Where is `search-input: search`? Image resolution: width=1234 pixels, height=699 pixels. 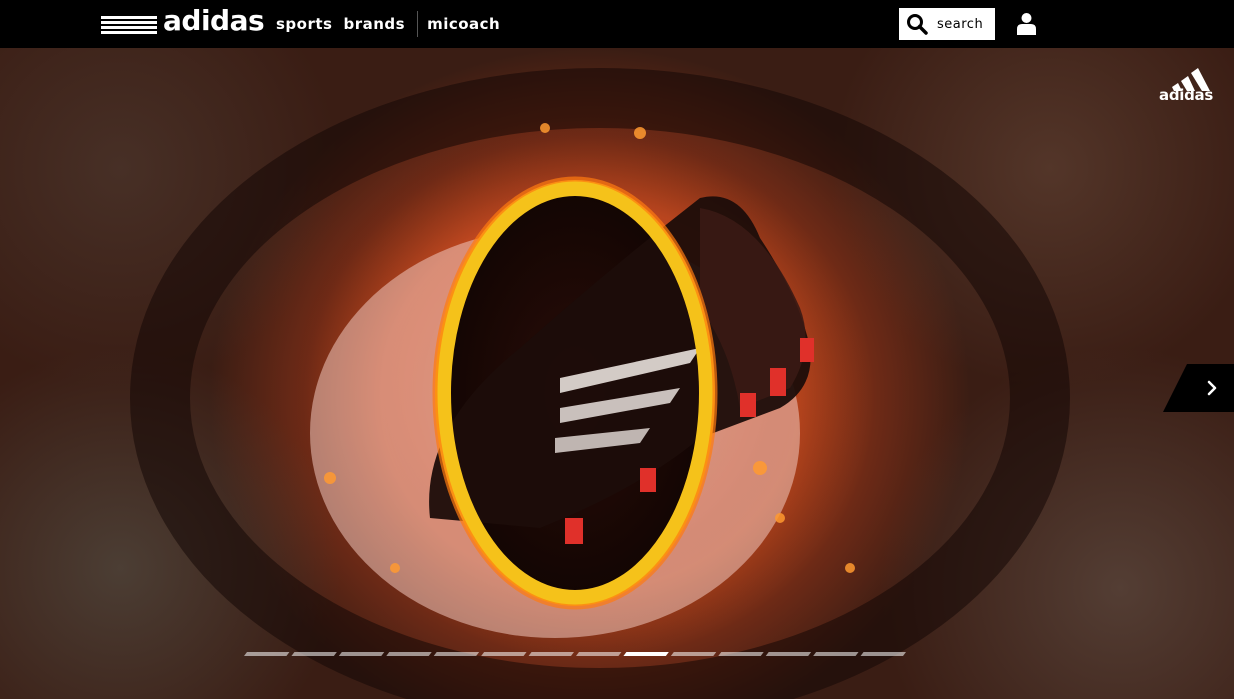
search-input: search is located at coordinates (947, 24).